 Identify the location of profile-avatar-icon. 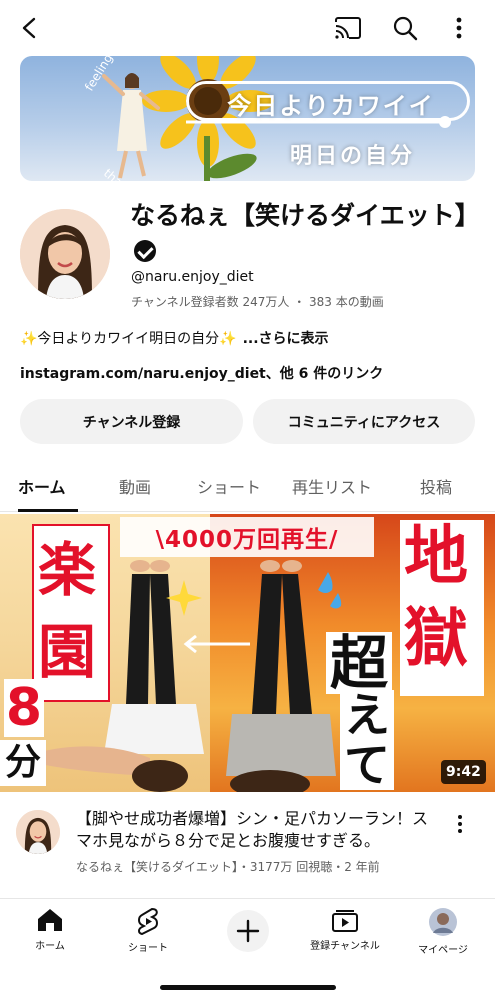
(443, 922).